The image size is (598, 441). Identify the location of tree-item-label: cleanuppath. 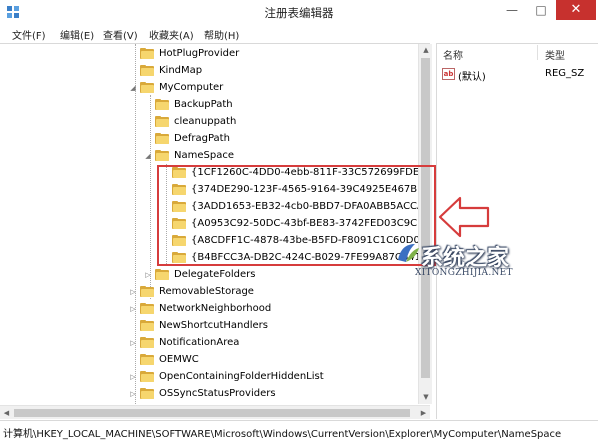
(205, 121).